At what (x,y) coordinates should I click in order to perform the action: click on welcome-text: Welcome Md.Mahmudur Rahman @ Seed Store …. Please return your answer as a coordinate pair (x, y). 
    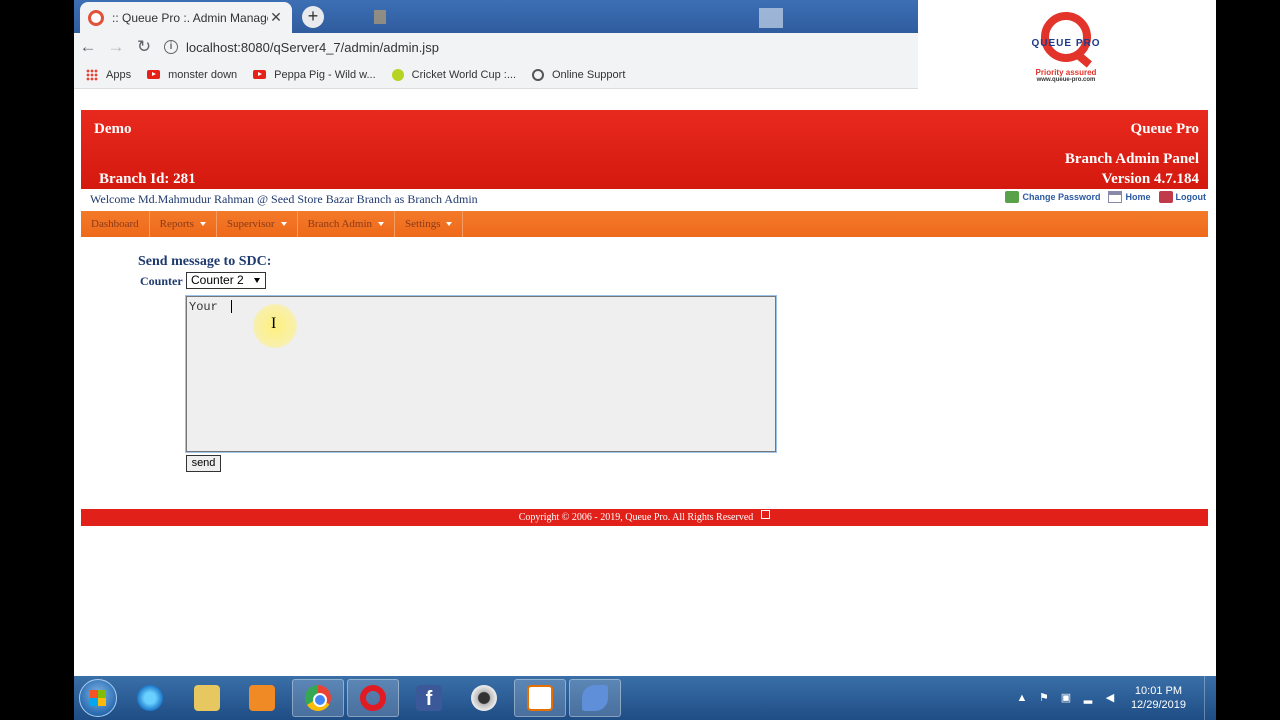
    Looking at the image, I should click on (284, 199).